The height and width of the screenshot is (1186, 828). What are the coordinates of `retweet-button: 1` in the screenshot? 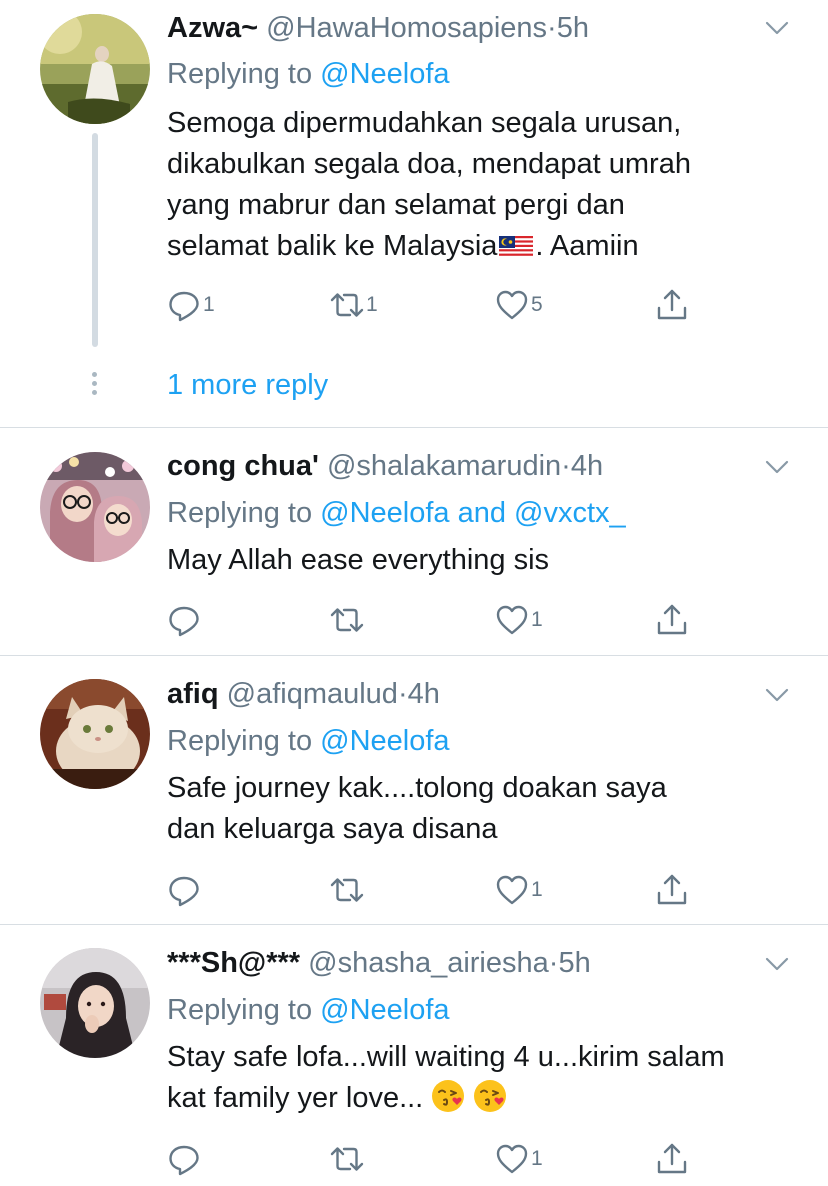 It's located at (354, 305).